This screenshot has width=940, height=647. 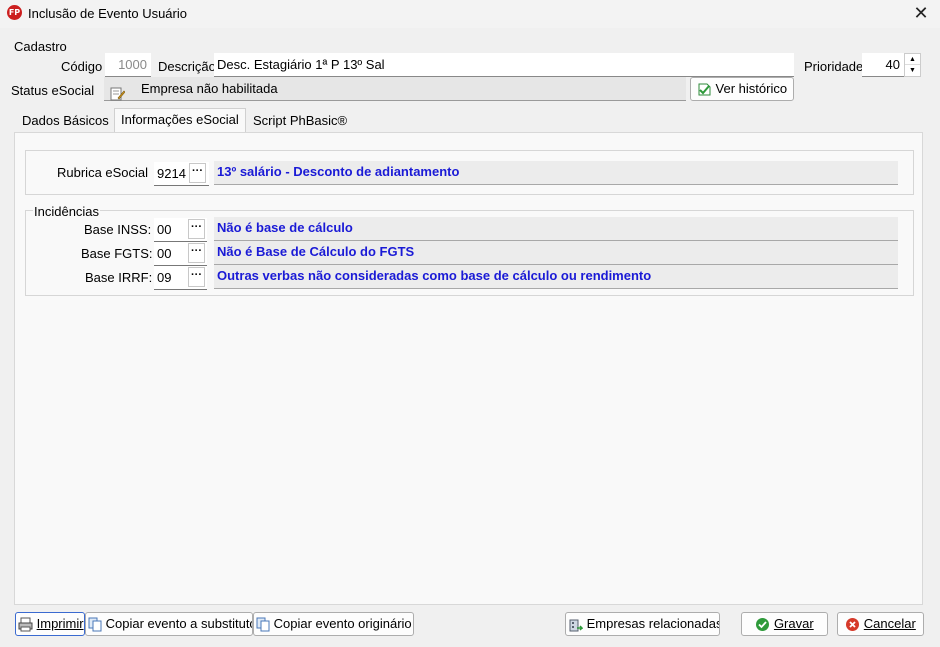 What do you see at coordinates (119, 277) in the screenshot?
I see `base-irrf-label: Base IRRF:` at bounding box center [119, 277].